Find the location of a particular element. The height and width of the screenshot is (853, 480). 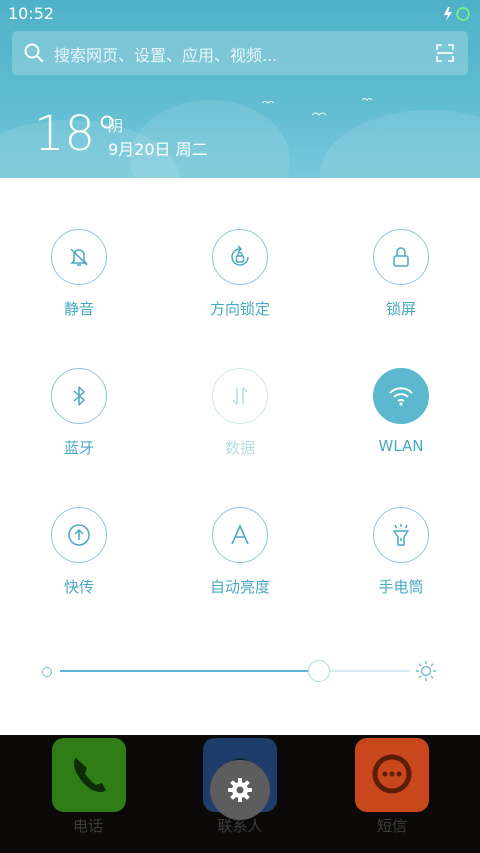

tile-wlan: WLAN is located at coordinates (401, 423).